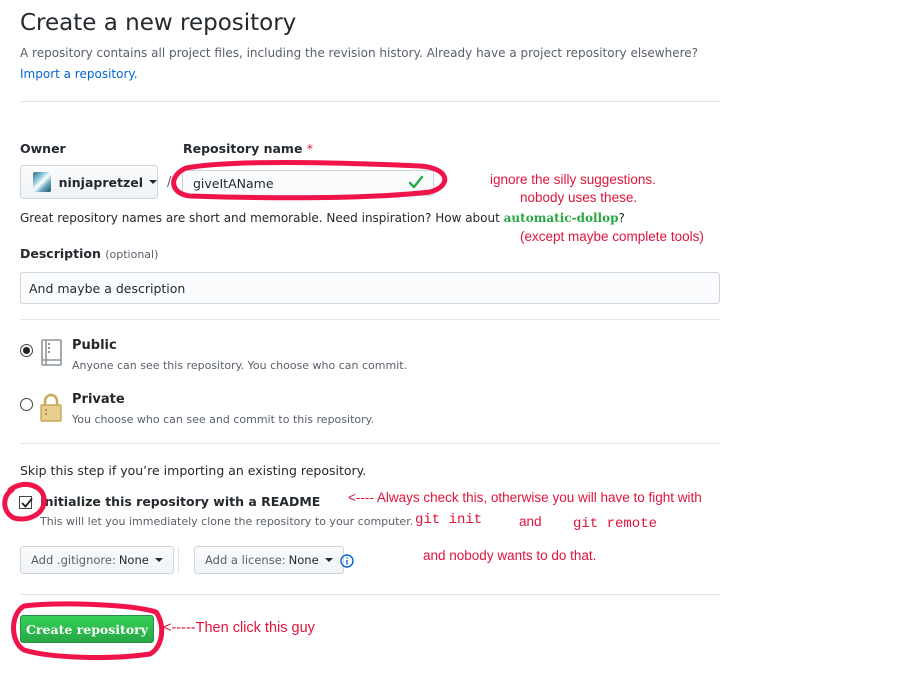 The width and height of the screenshot is (900, 680). I want to click on page-title: Create a new repository, so click(158, 23).